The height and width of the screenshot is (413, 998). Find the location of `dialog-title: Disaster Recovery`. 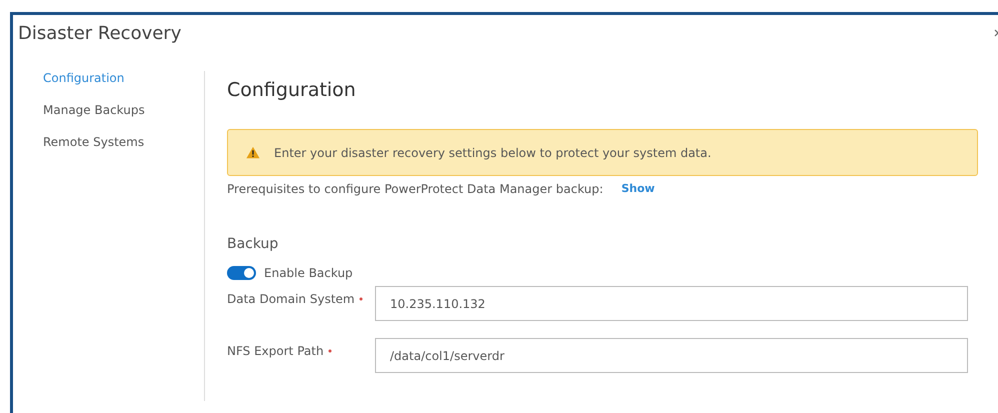

dialog-title: Disaster Recovery is located at coordinates (99, 34).